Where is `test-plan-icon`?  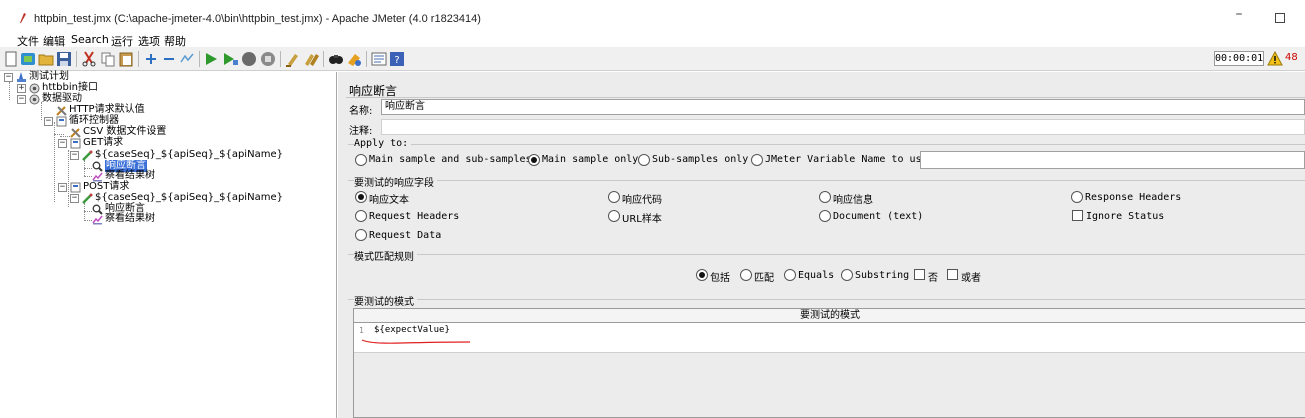 test-plan-icon is located at coordinates (21, 77).